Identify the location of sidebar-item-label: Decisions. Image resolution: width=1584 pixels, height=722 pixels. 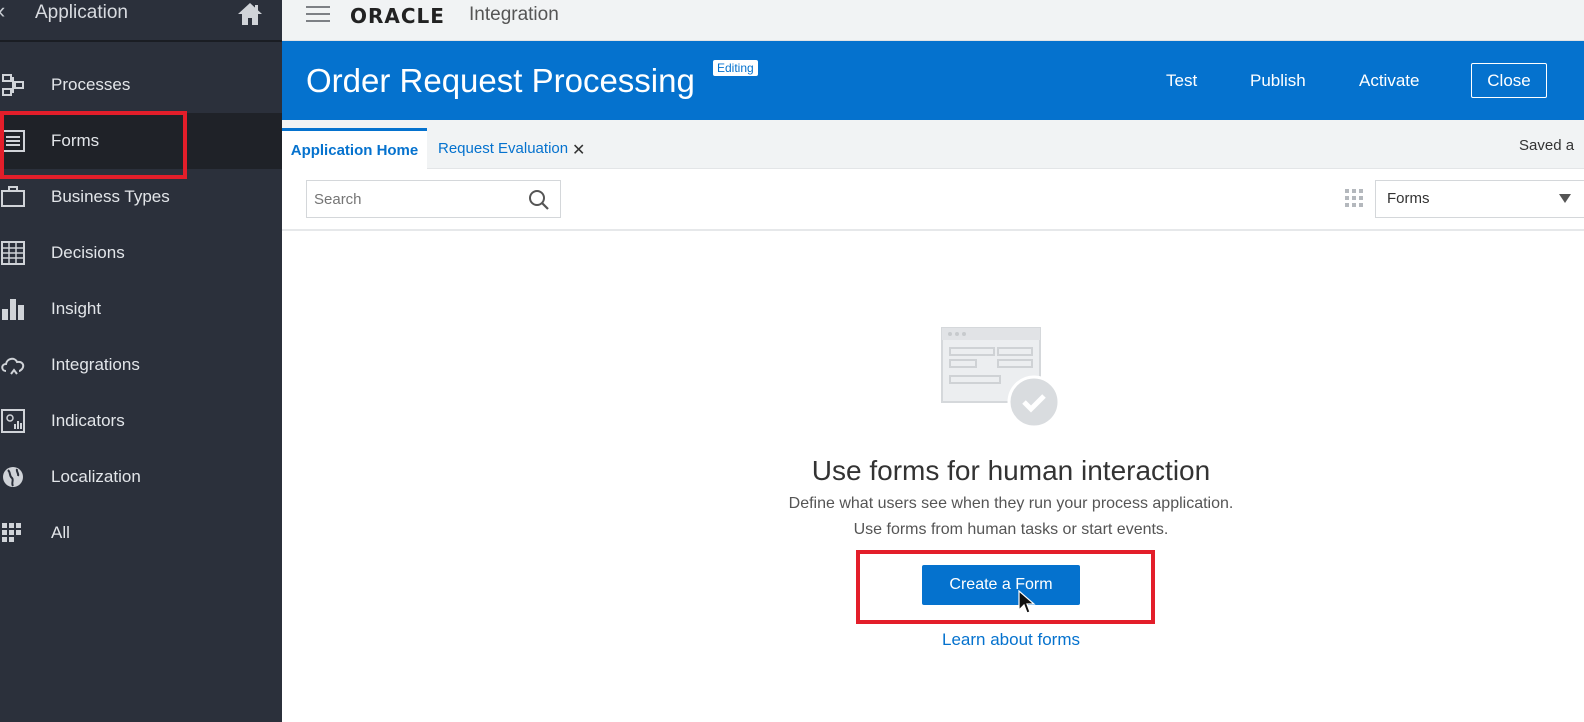
(88, 252).